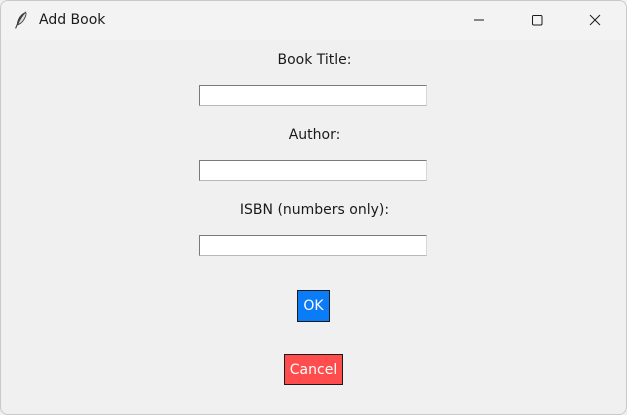  What do you see at coordinates (21, 20) in the screenshot?
I see `feather-icon` at bounding box center [21, 20].